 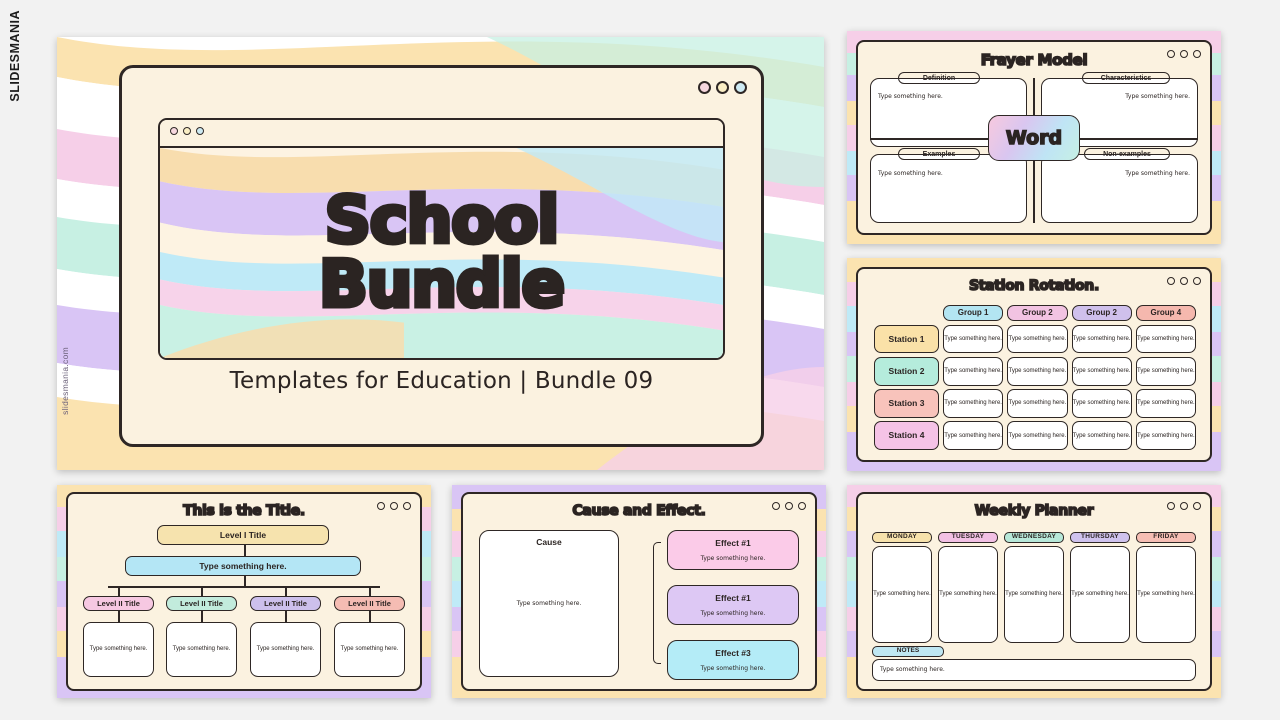 I want to click on group-header-1: Group 1, so click(x=973, y=313).